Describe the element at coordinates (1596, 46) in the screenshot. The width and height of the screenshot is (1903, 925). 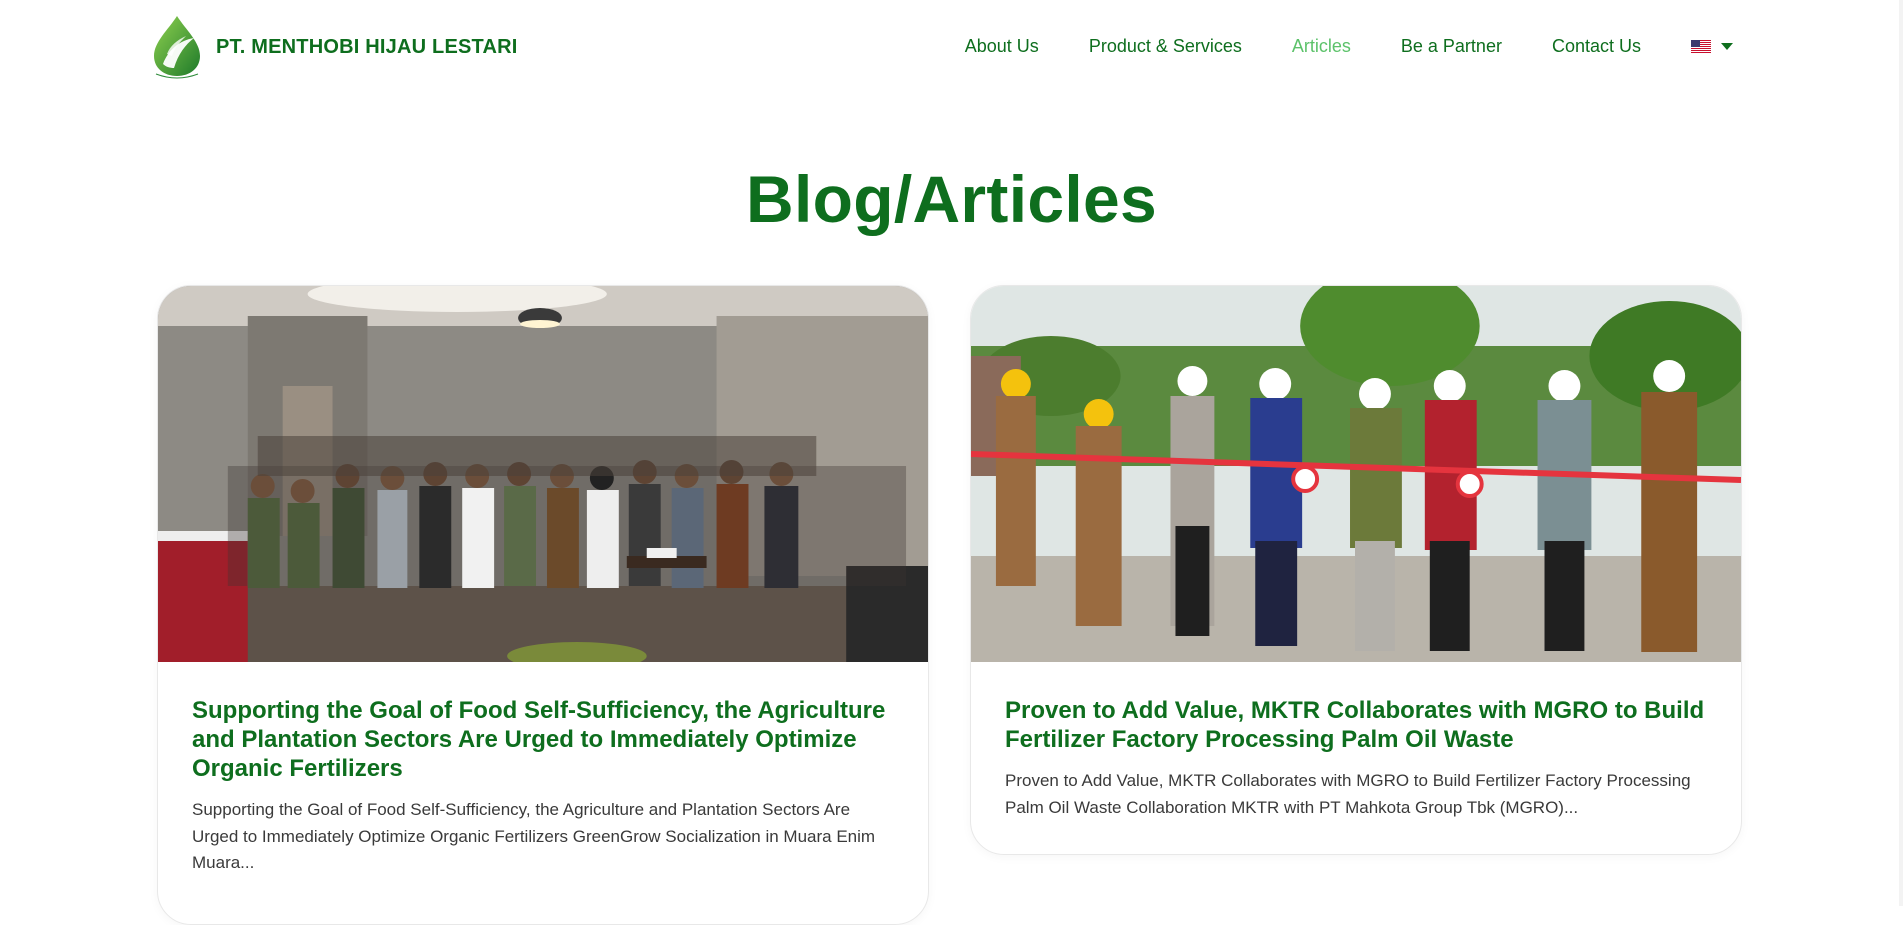
I see `nav-item-contact-us: Contact Us` at that location.